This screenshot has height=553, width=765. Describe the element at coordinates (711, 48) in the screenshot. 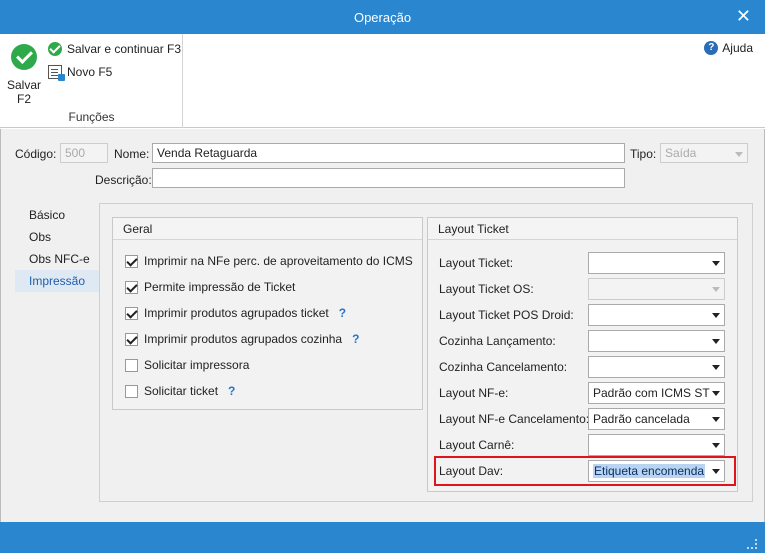

I see `help-icon: ?` at that location.